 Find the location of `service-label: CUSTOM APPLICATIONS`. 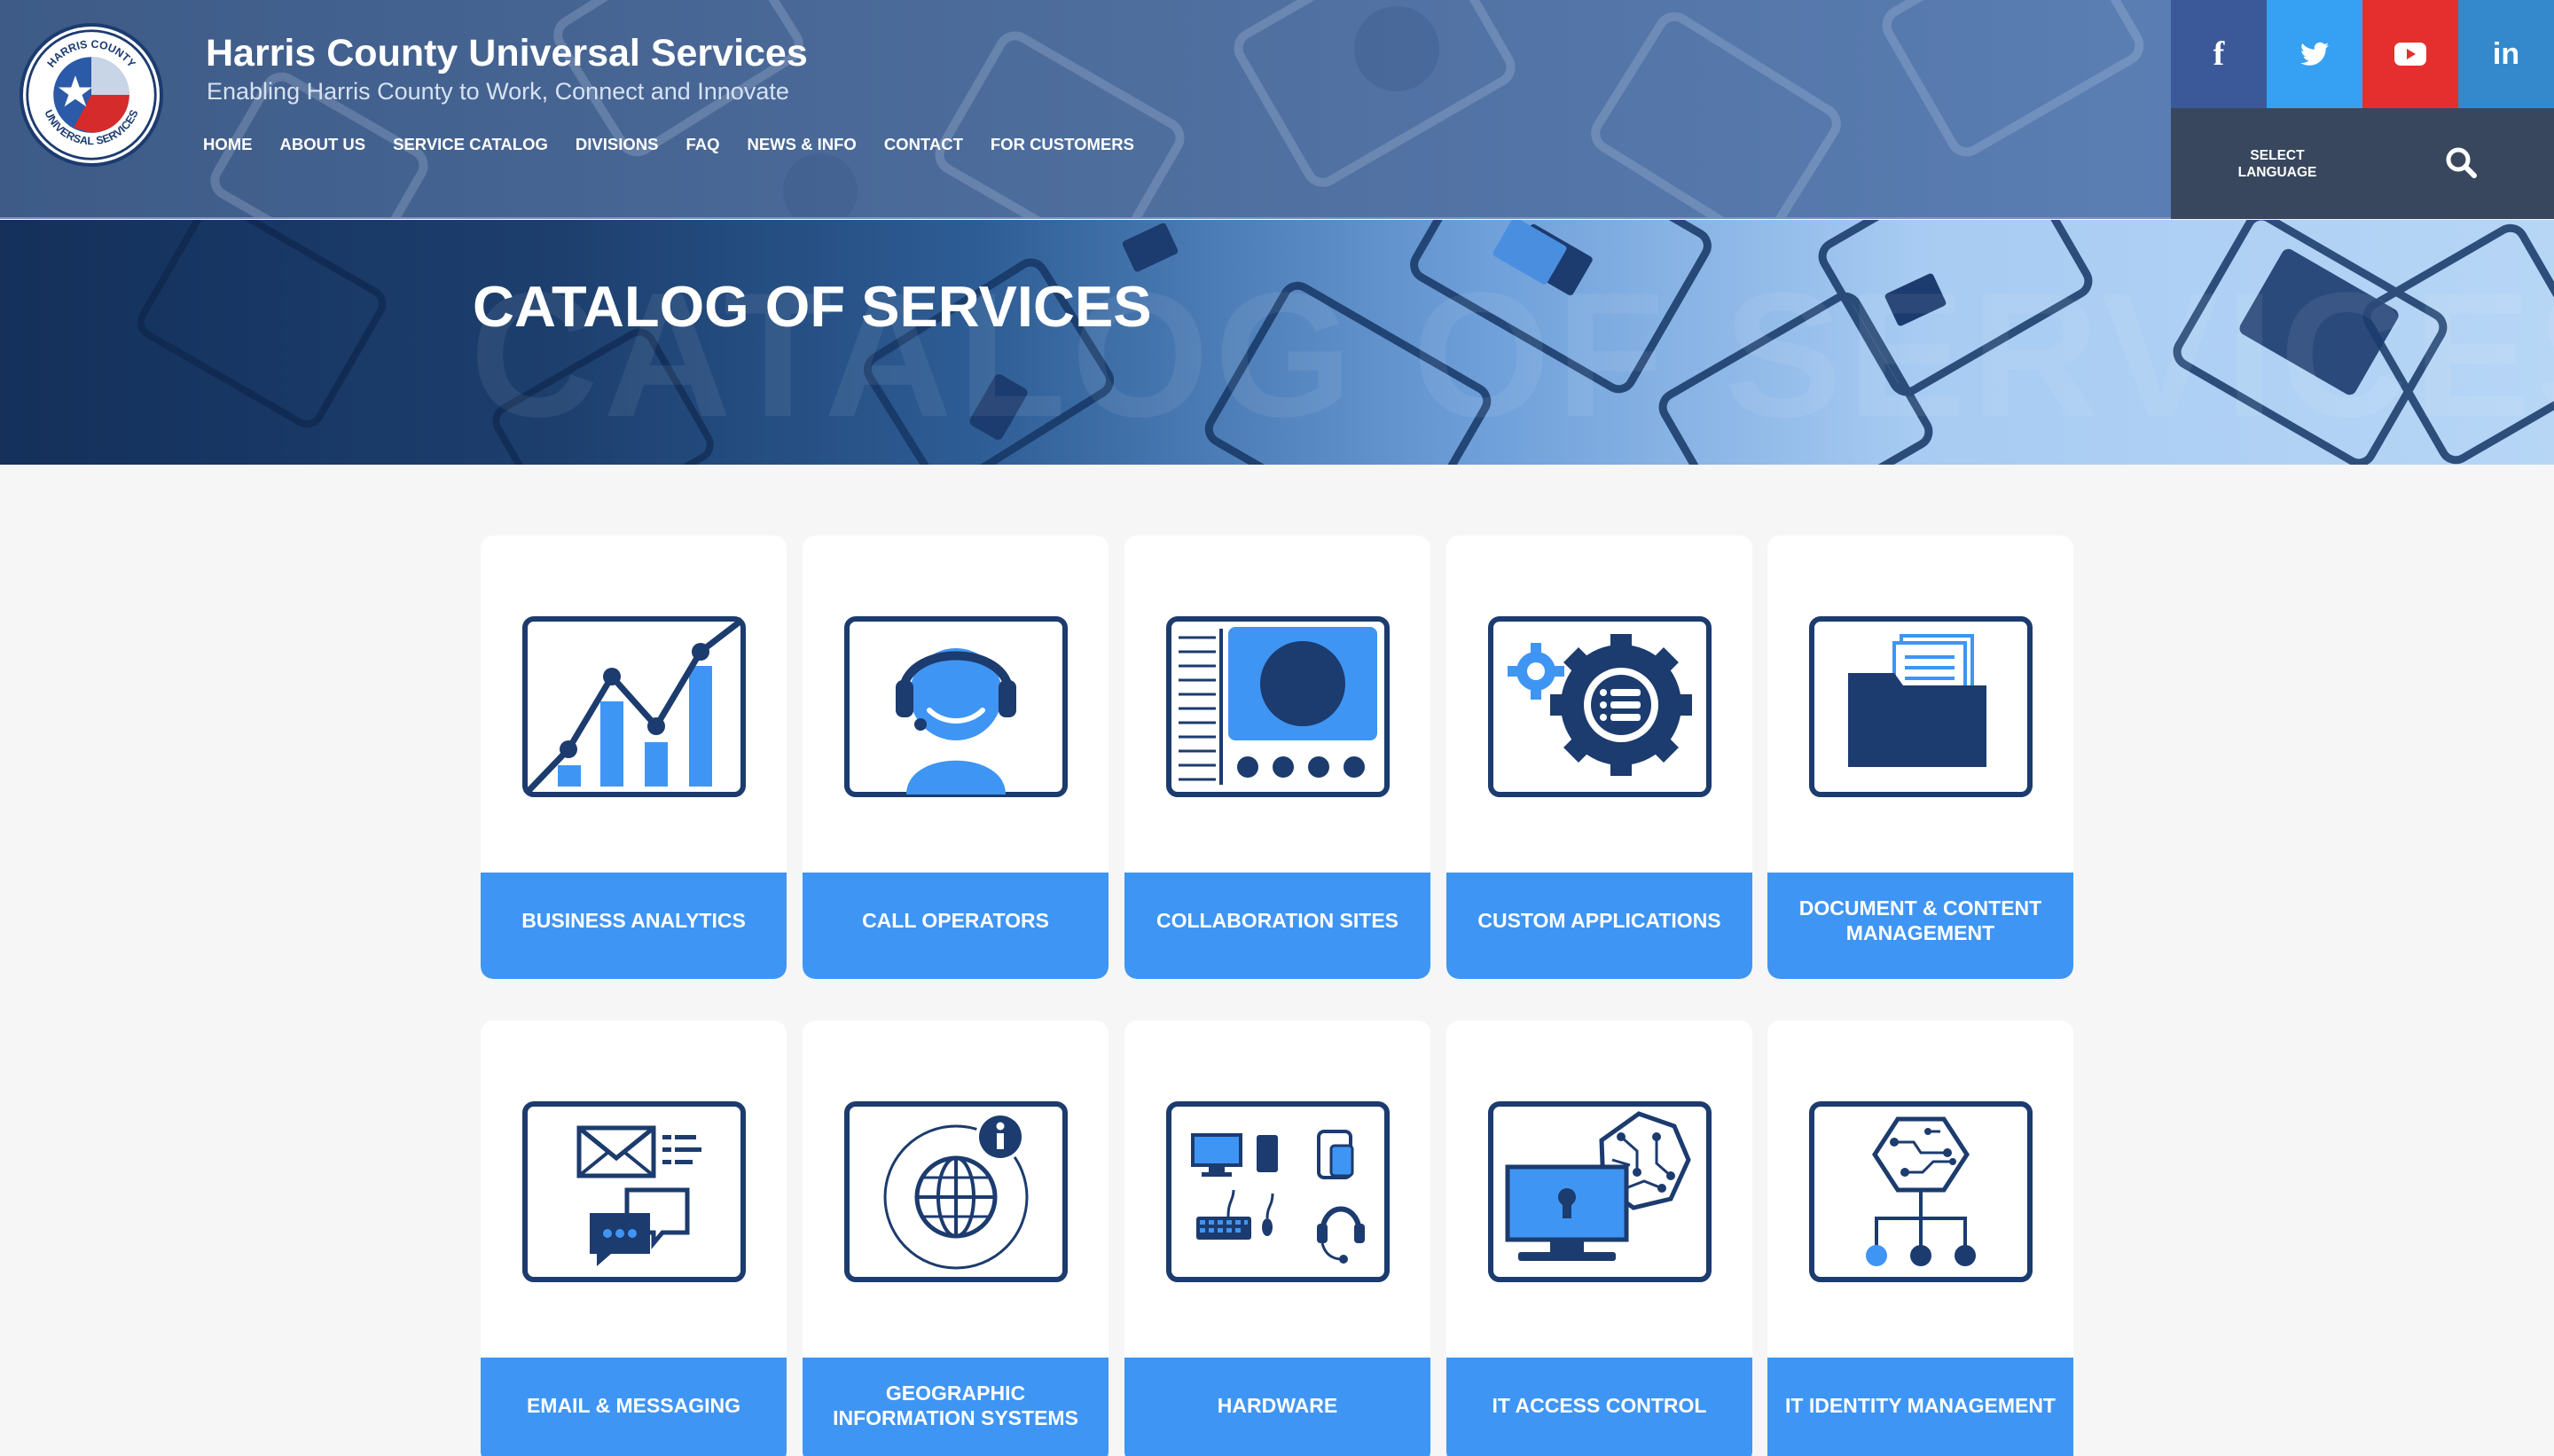

service-label: CUSTOM APPLICATIONS is located at coordinates (1599, 926).